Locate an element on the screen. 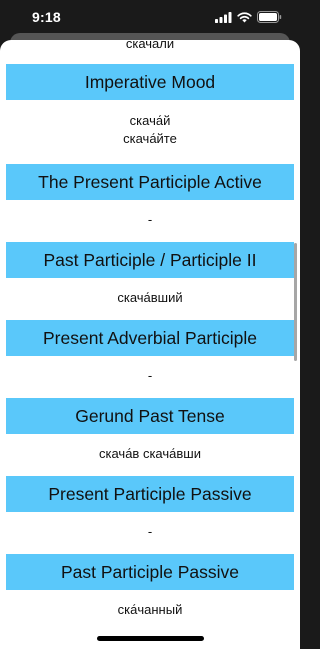 This screenshot has width=320, height=649. section-header-present-adverbial-participle: Present Adverbial Participle is located at coordinates (150, 338).